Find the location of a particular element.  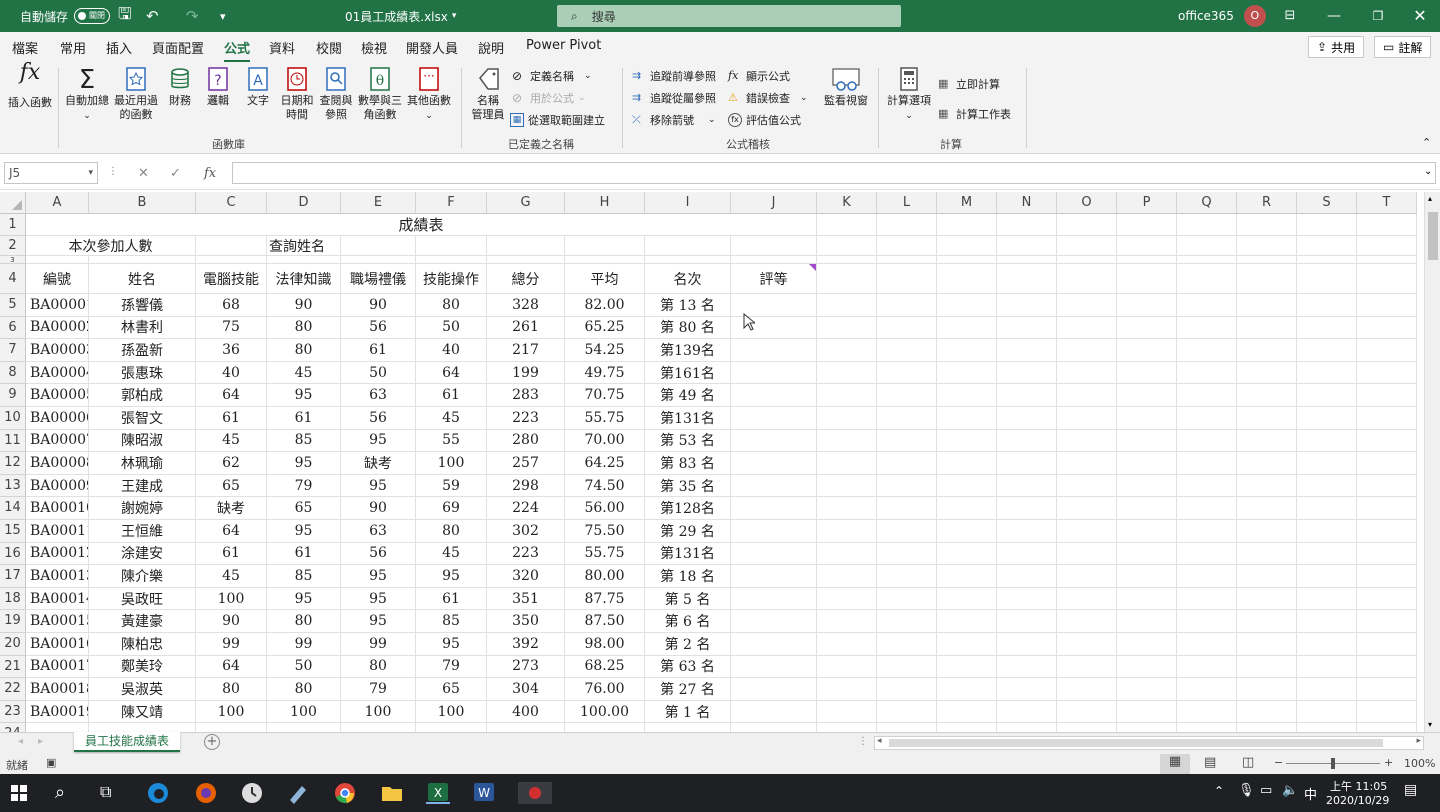

rank-cell: 第 83 名 is located at coordinates (688, 463).